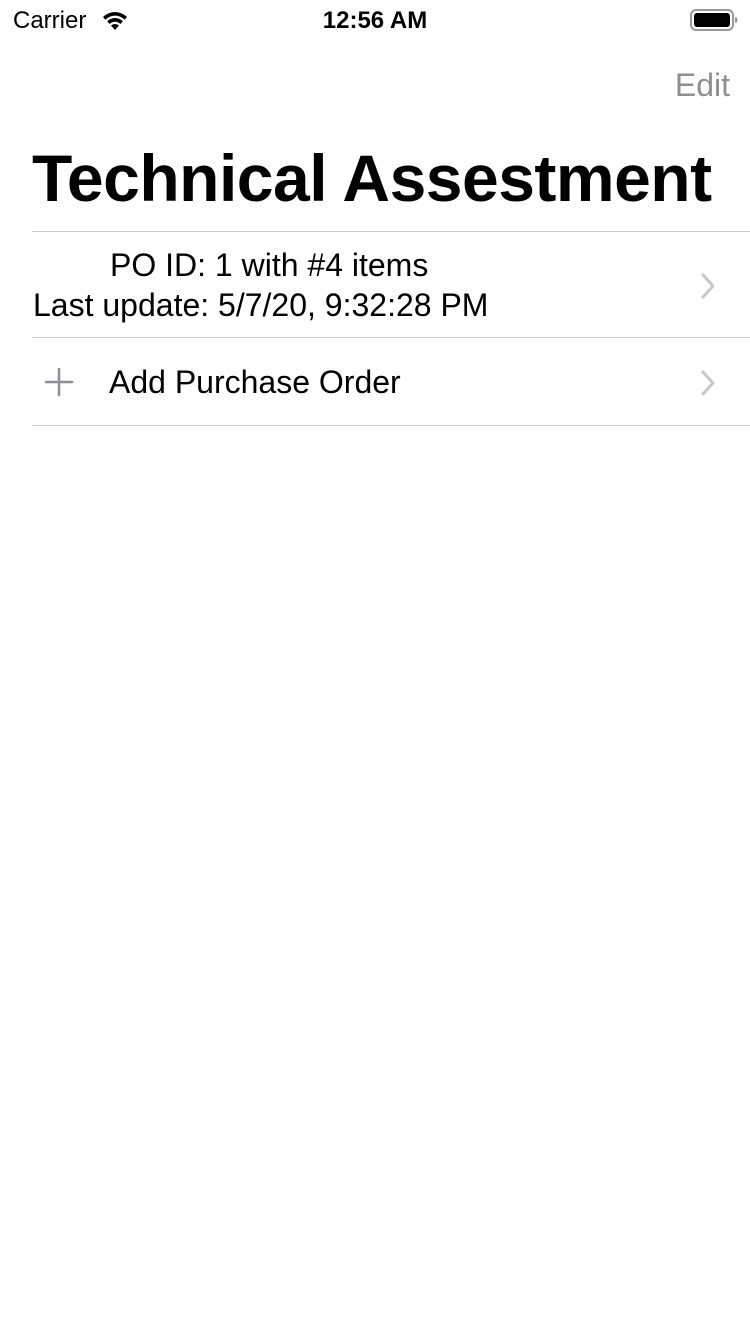  I want to click on plus-icon, so click(59, 382).